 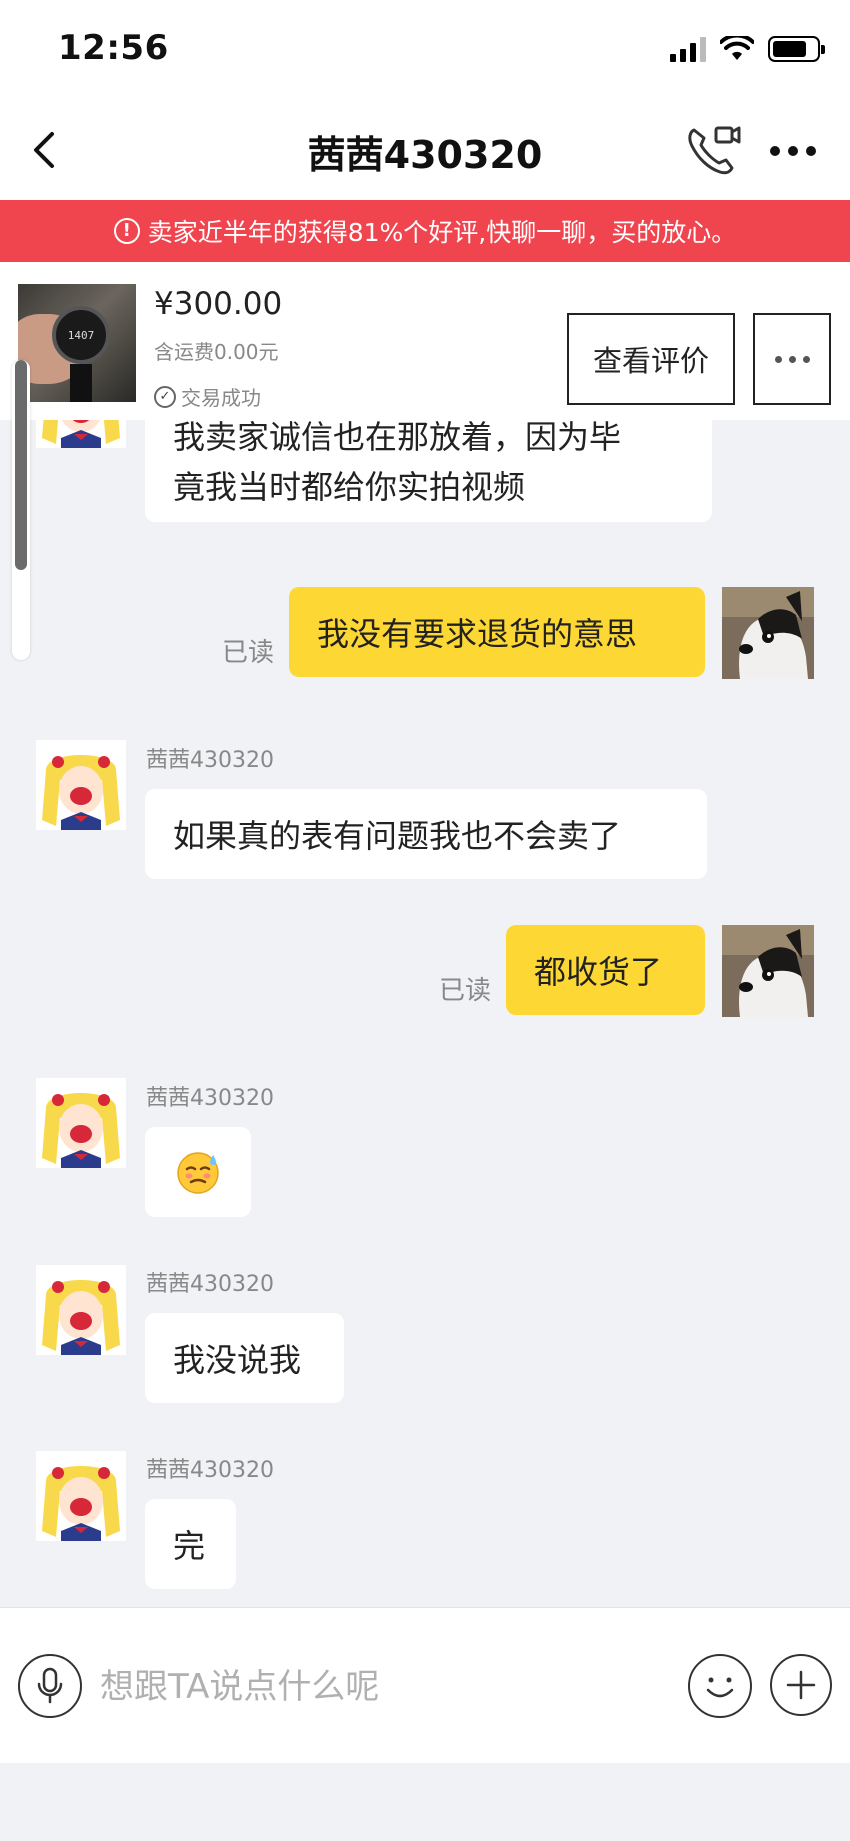 I want to click on emoji-smile-icon, so click(x=720, y=1686).